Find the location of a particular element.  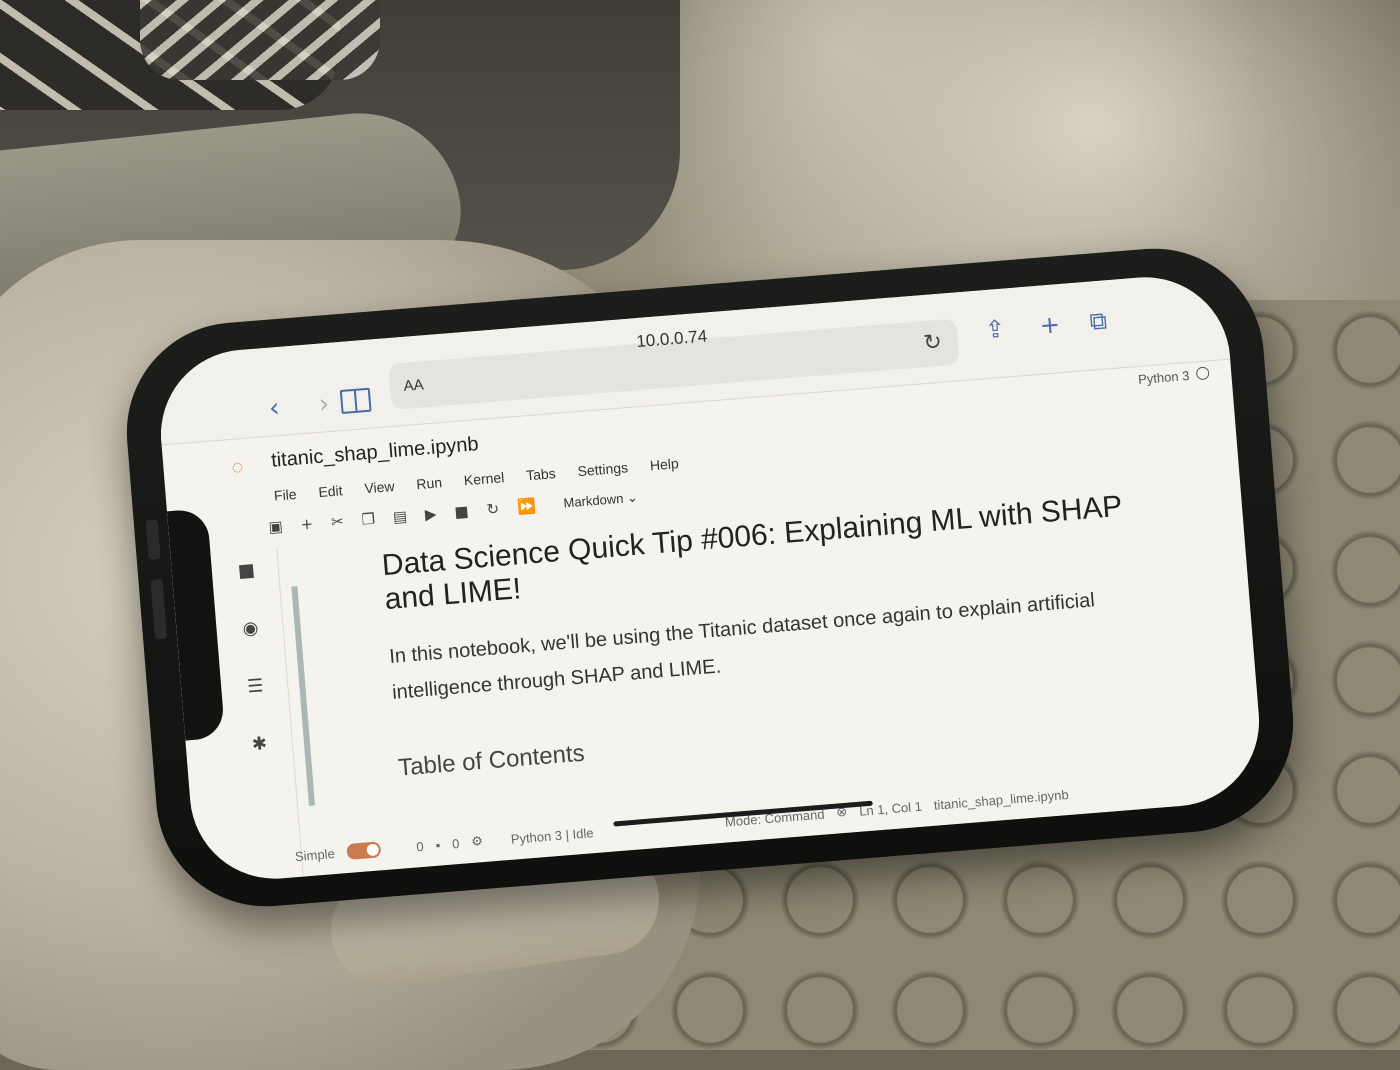

reader-button: AA is located at coordinates (413, 385).